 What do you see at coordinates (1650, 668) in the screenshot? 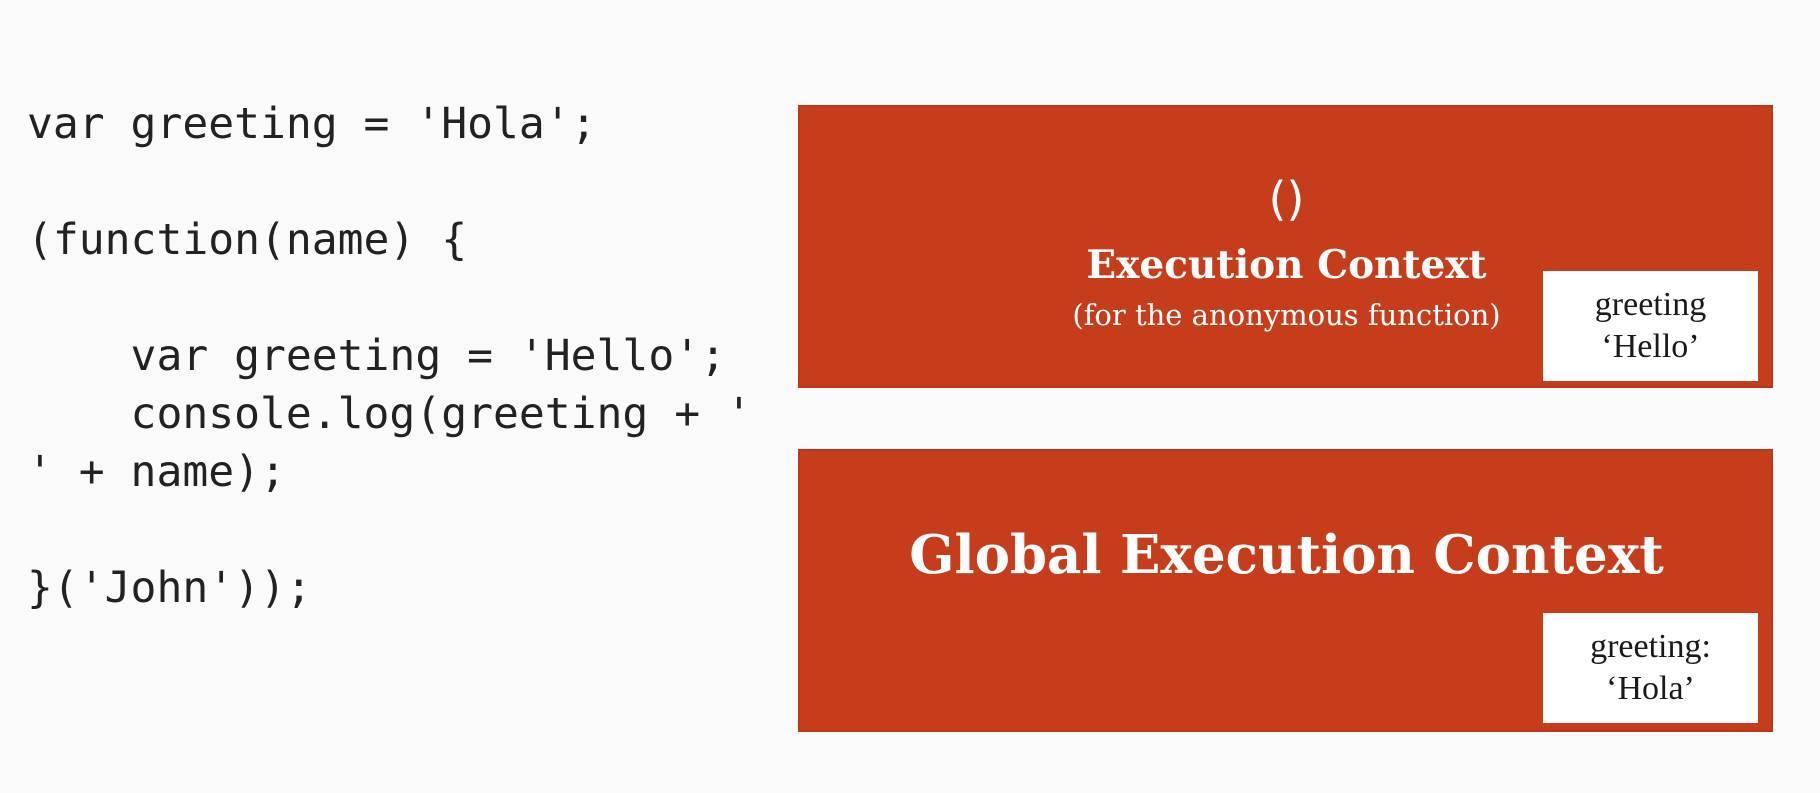
I see `global-variable-card: greeting: ‘Hola’` at bounding box center [1650, 668].